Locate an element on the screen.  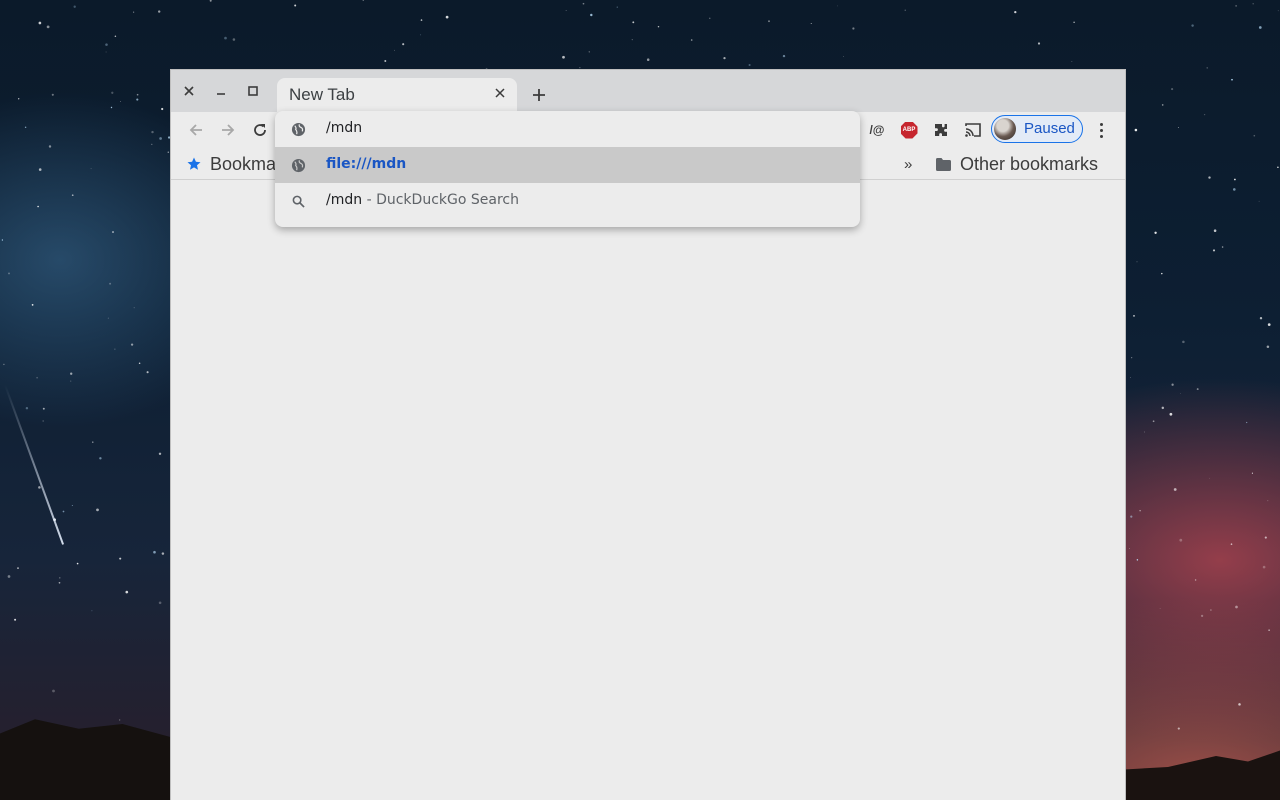
bookmarks-bookmark: Bookma is located at coordinates (231, 164).